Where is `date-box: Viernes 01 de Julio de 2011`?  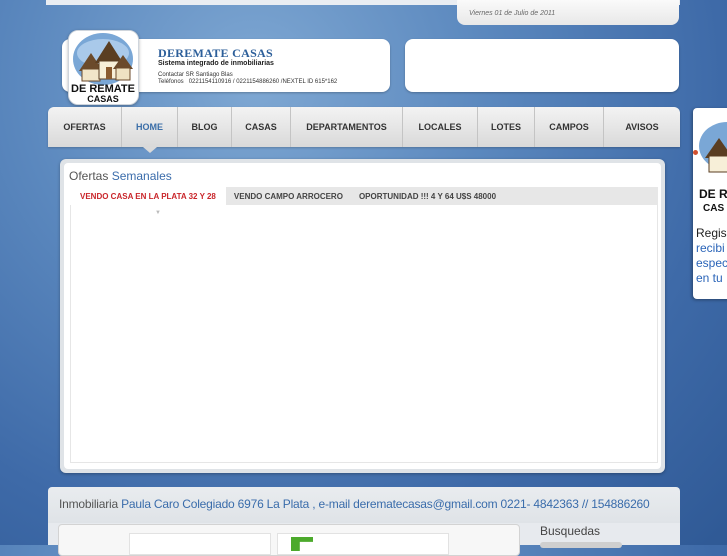
date-box: Viernes 01 de Julio de 2011 is located at coordinates (568, 12).